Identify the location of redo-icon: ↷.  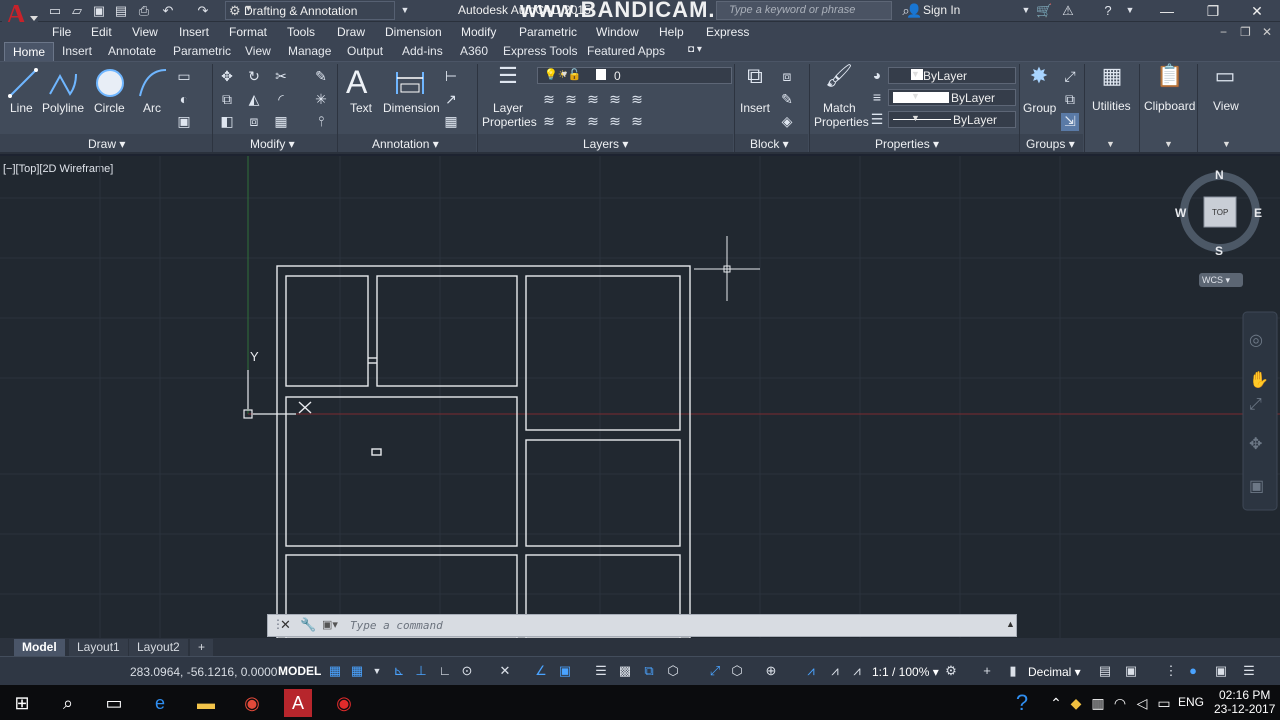
(203, 10).